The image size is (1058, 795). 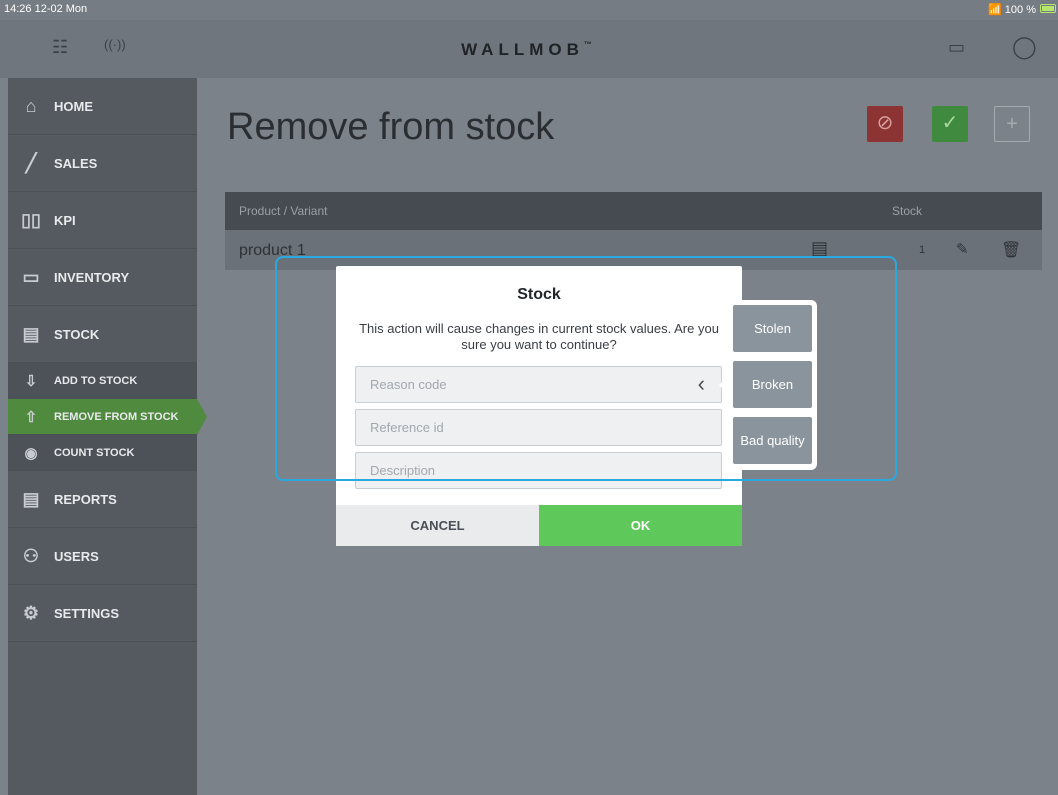 What do you see at coordinates (31, 417) in the screenshot?
I see `remove-from-stock-icon: ⇧` at bounding box center [31, 417].